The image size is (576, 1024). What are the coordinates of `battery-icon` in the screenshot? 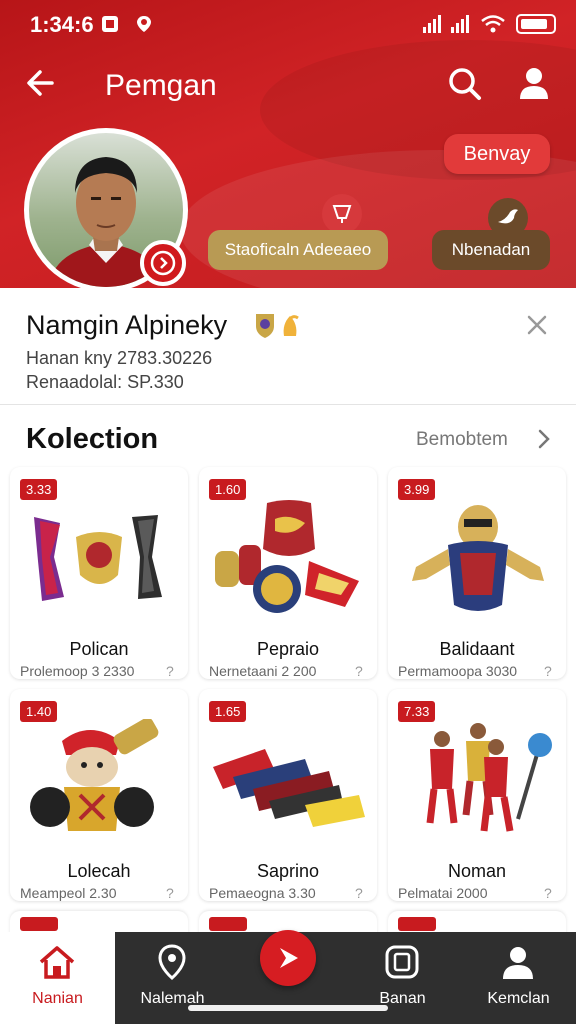 It's located at (536, 24).